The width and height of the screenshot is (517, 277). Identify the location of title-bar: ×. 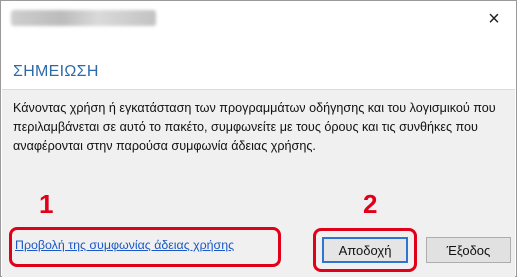
(258, 20).